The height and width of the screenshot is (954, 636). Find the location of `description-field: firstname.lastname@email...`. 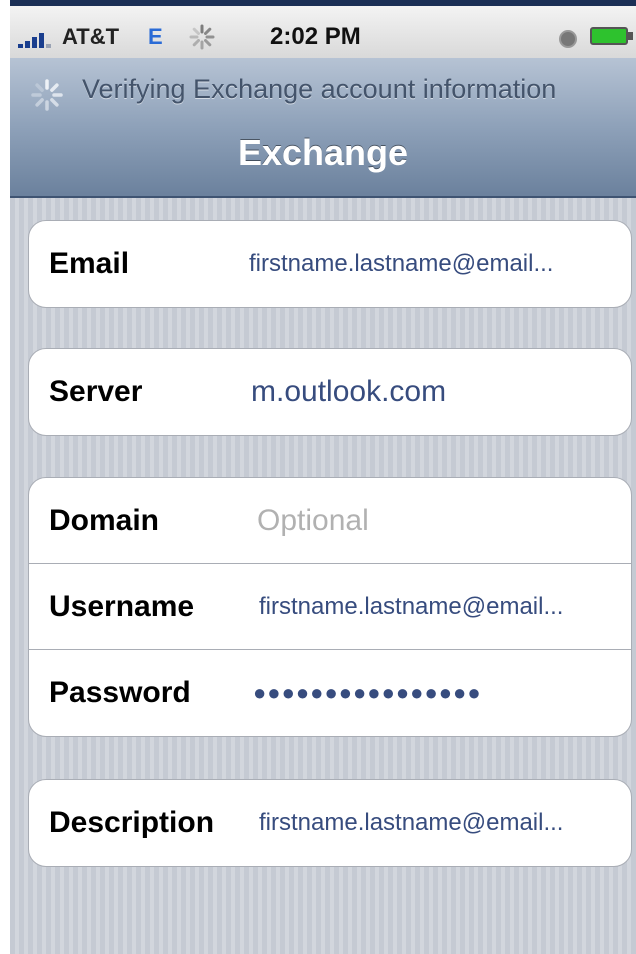

description-field: firstname.lastname@email... is located at coordinates (411, 823).